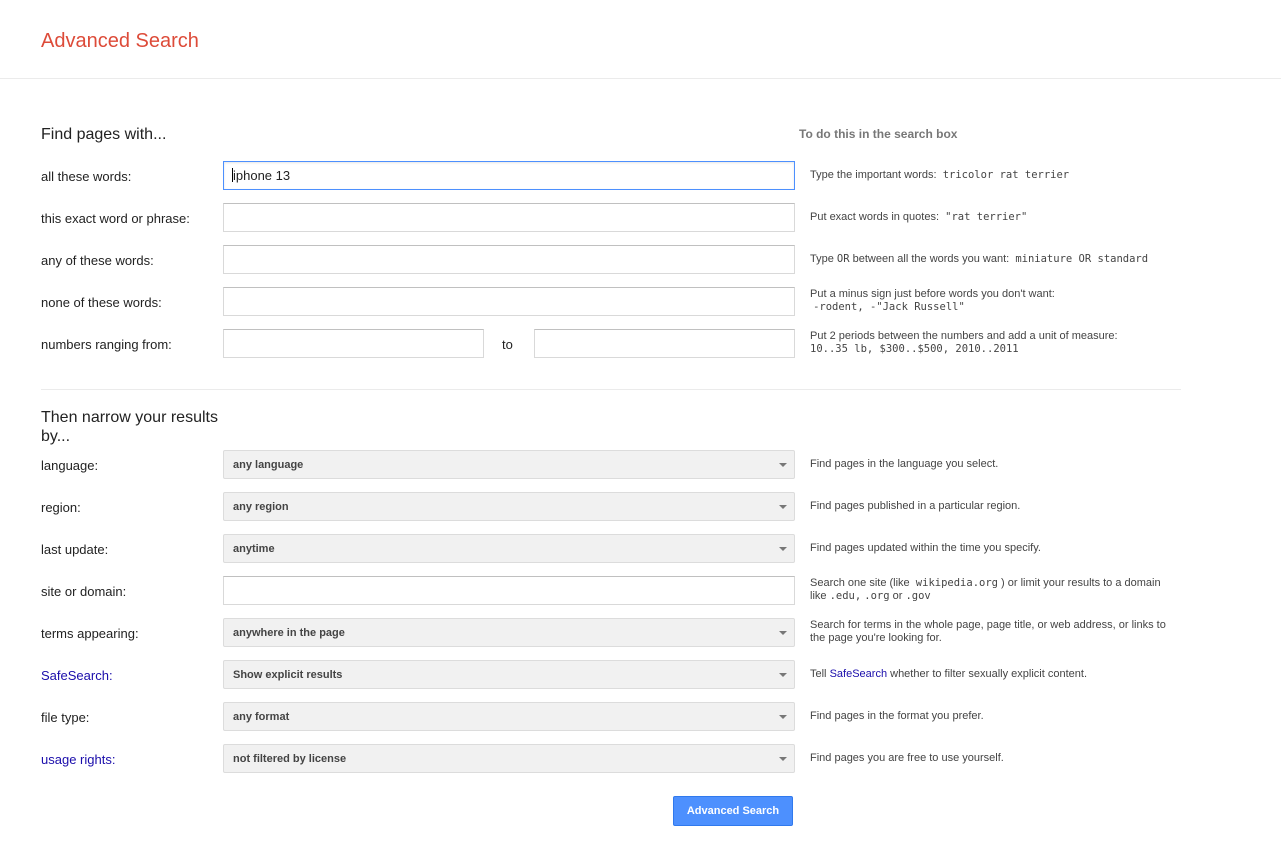  What do you see at coordinates (733, 811) in the screenshot?
I see `advanced-search-button: Advanced Search` at bounding box center [733, 811].